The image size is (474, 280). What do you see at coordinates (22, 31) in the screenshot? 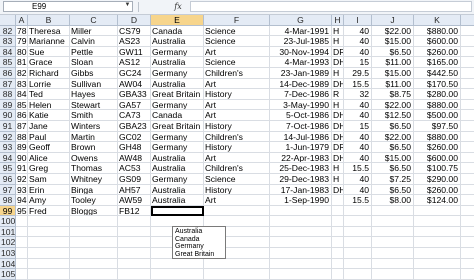
I see `table-cell: 78` at bounding box center [22, 31].